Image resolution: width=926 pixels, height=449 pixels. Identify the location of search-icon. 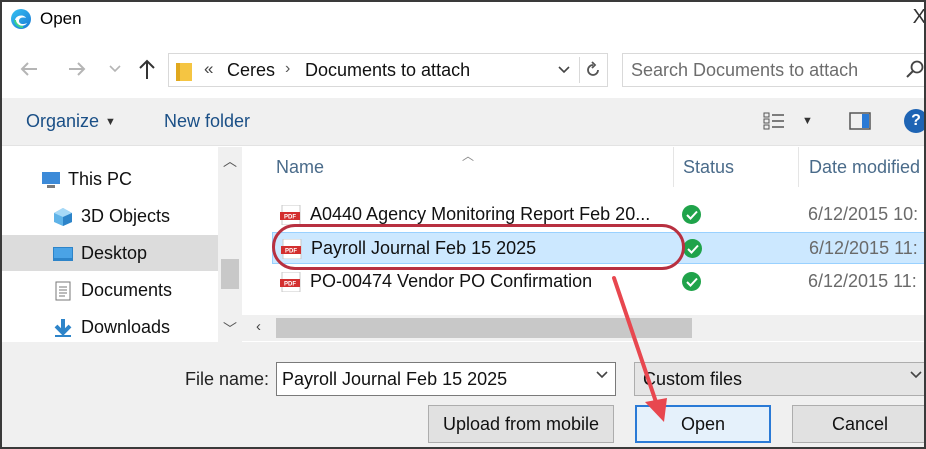
(915, 69).